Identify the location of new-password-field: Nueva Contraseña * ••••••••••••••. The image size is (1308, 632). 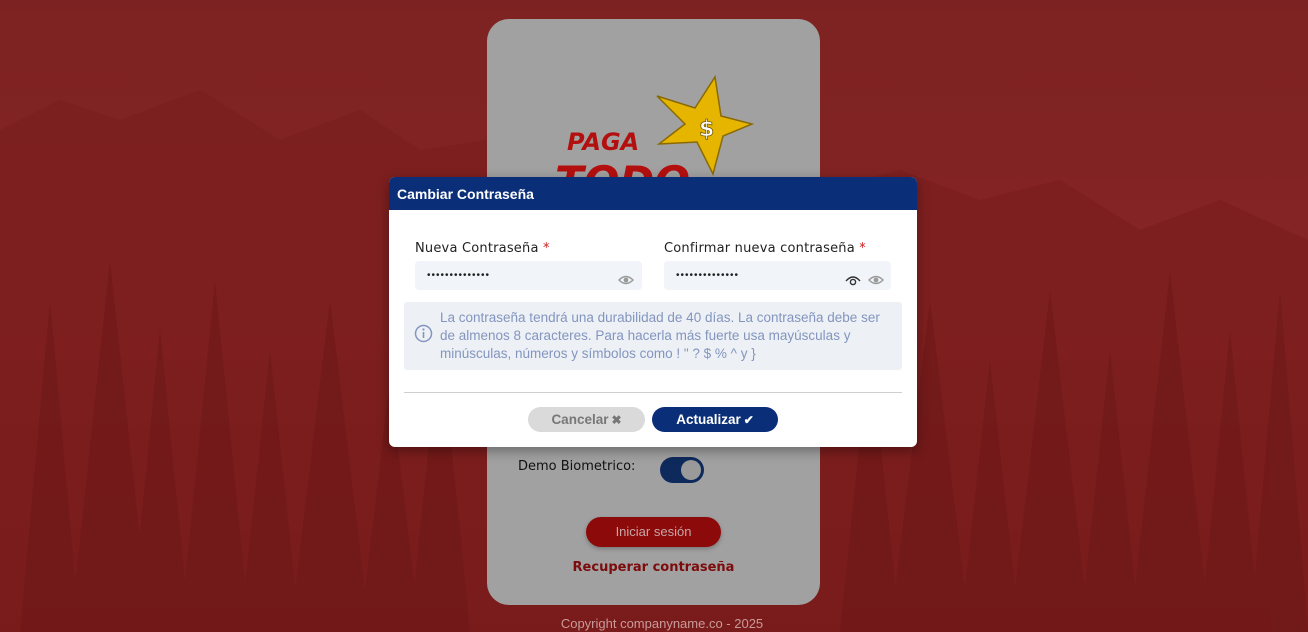
(528, 265).